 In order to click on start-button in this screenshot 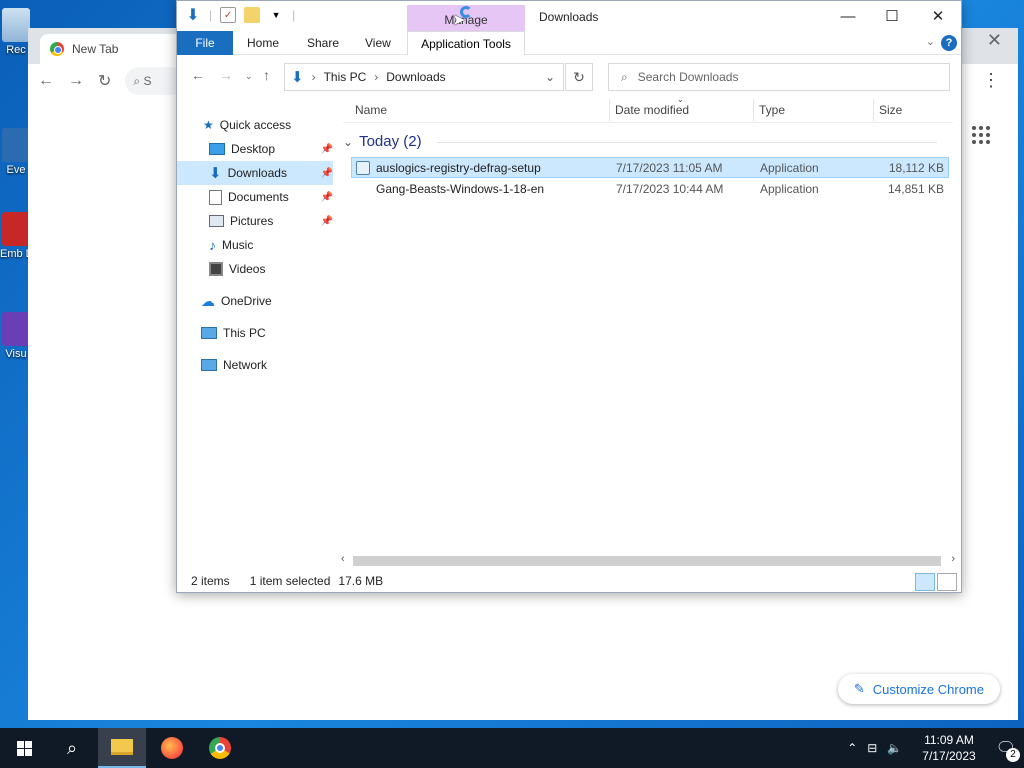, I will do `click(24, 748)`.